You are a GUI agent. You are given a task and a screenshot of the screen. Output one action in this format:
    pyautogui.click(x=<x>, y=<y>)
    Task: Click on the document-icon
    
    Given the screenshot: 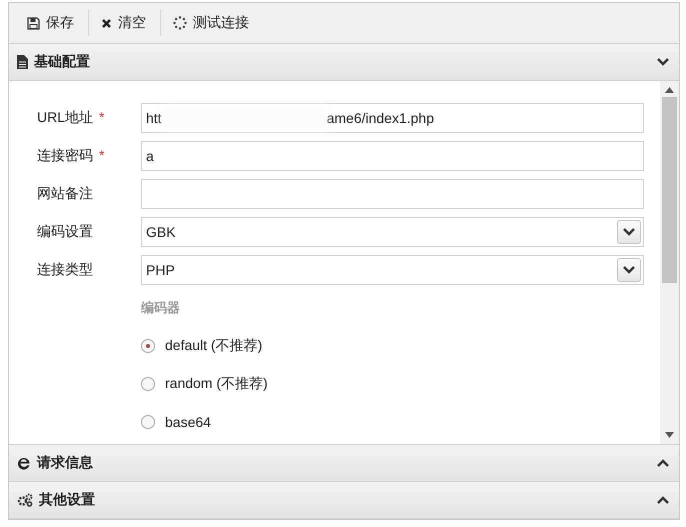 What is the action you would take?
    pyautogui.click(x=22, y=62)
    